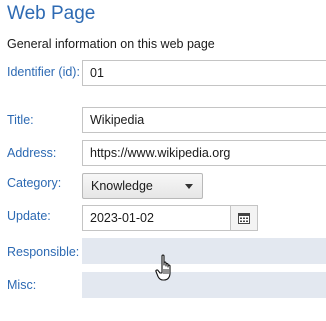 This screenshot has height=321, width=326. What do you see at coordinates (111, 44) in the screenshot?
I see `page-subtitle: General information on this web page` at bounding box center [111, 44].